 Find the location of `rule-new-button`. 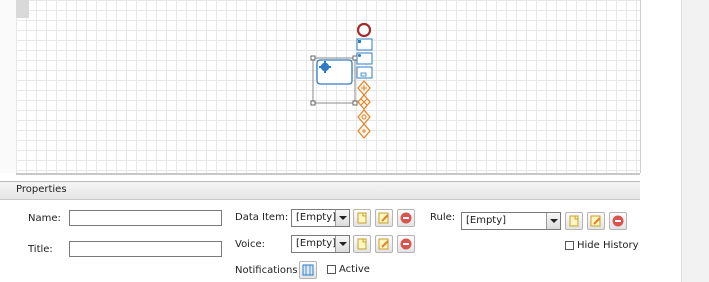

rule-new-button is located at coordinates (574, 221).